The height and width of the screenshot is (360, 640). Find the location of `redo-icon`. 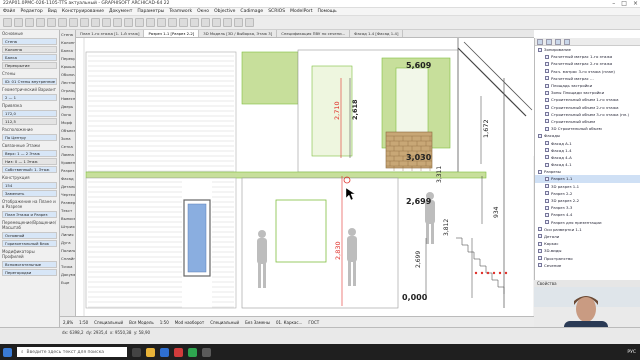

redo-icon is located at coordinates (62, 22).